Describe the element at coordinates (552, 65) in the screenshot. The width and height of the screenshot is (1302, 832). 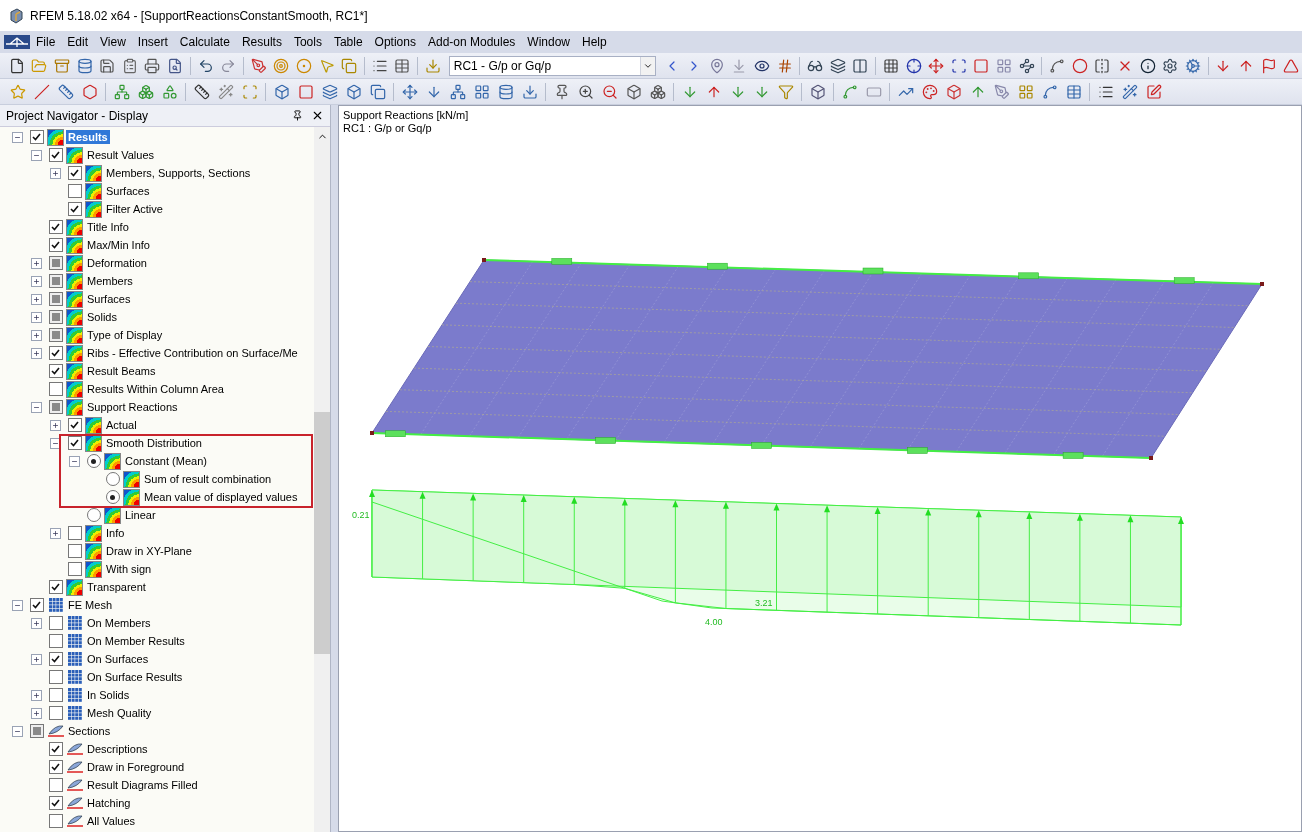
I see `load-case-dropdown: RC1 - G/p or Gq/p` at that location.